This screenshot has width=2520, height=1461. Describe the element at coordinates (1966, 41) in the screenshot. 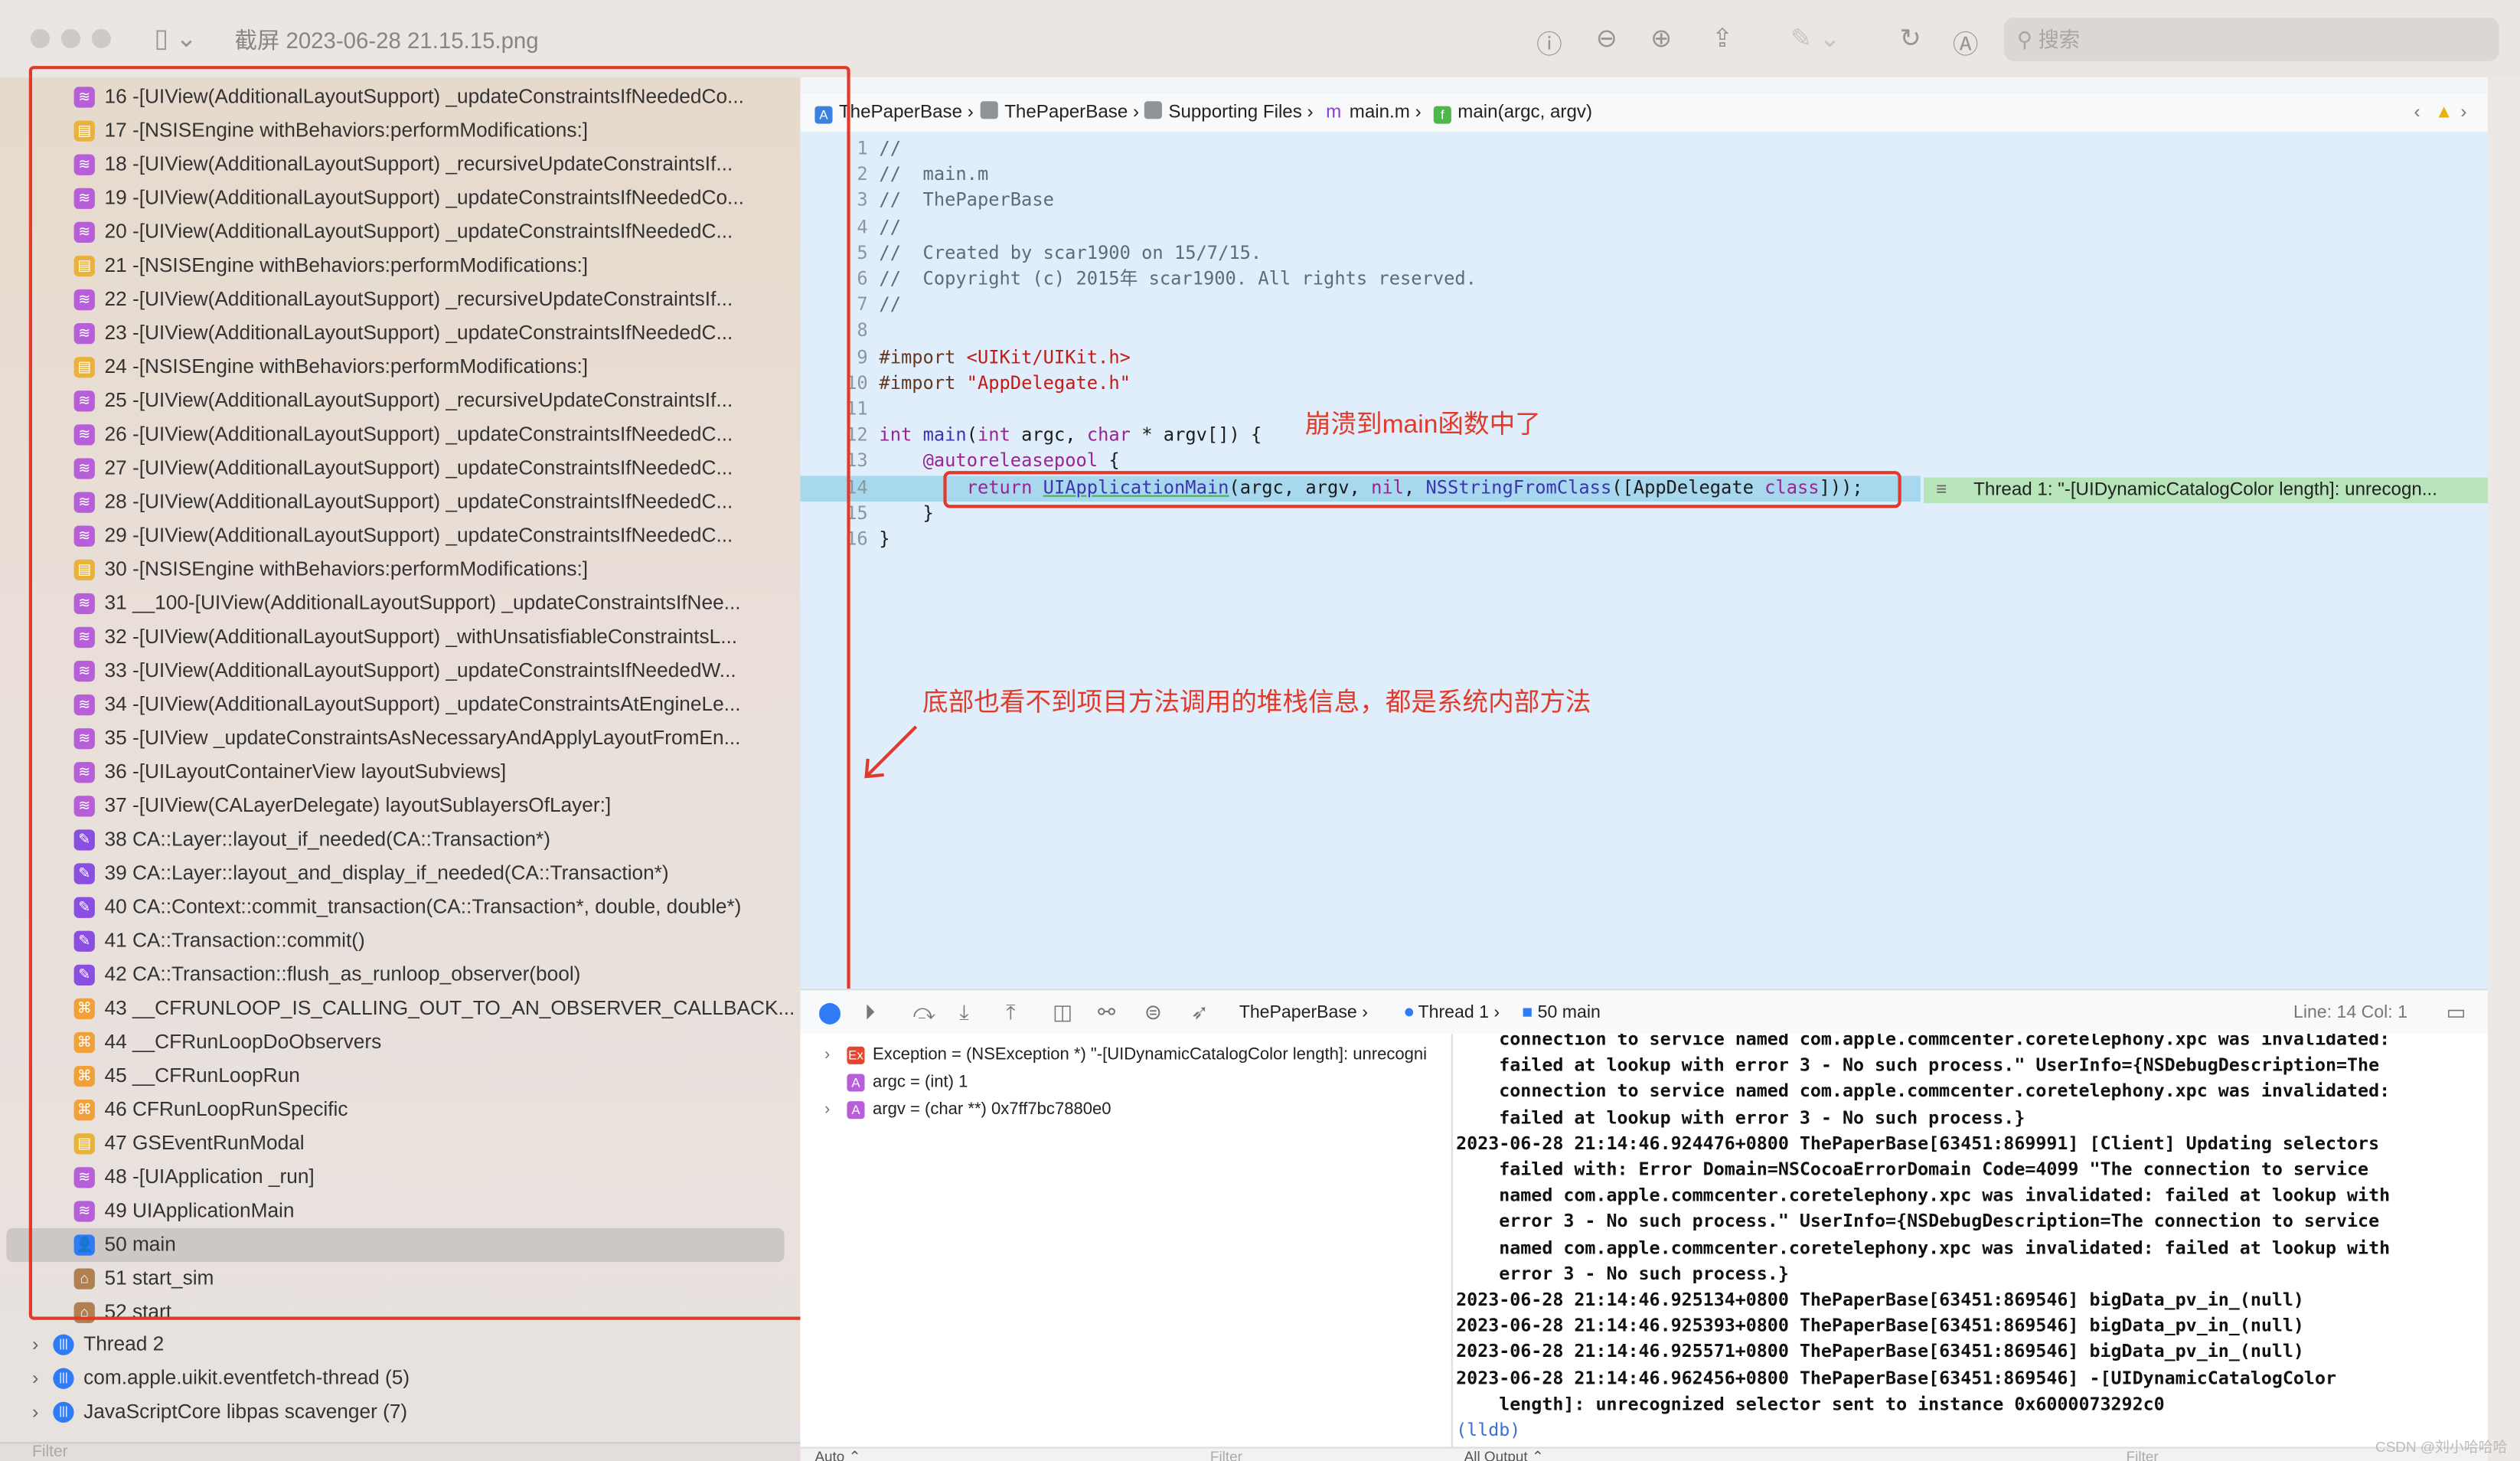

I see `annotate-icon: Ⓐ` at that location.